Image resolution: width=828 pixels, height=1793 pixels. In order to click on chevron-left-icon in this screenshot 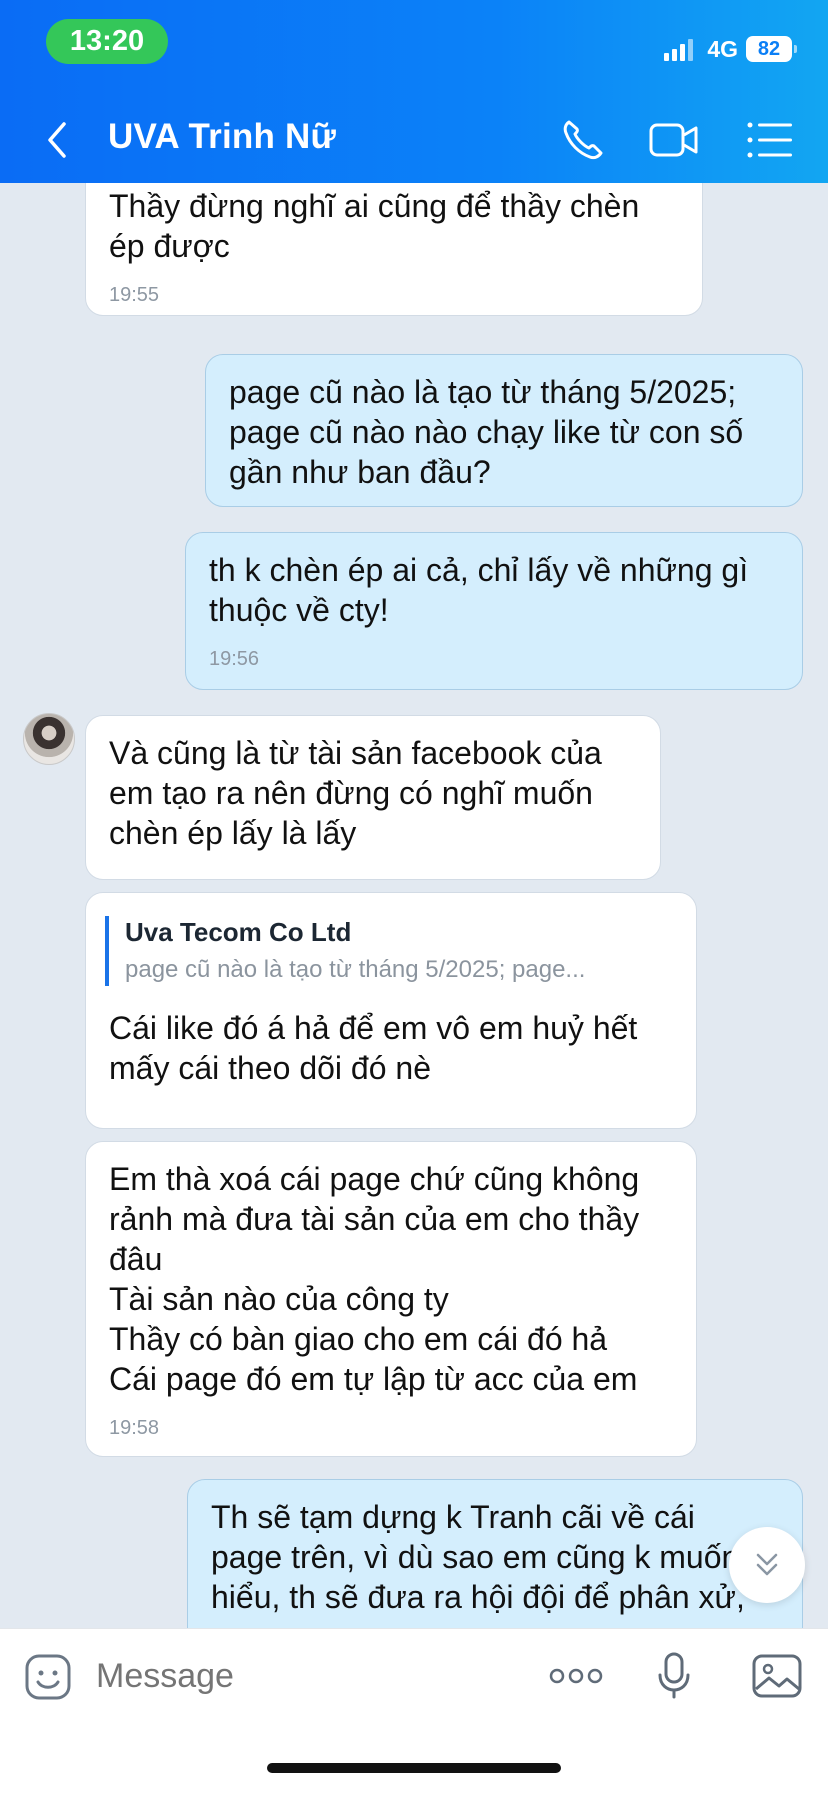, I will do `click(58, 140)`.